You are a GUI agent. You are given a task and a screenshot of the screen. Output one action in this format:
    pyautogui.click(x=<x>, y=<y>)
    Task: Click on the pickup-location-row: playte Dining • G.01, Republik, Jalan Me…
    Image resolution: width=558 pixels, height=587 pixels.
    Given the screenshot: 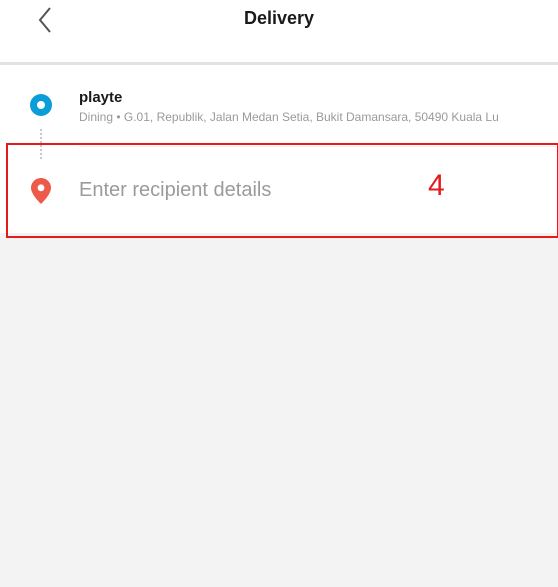 What is the action you would take?
    pyautogui.click(x=279, y=112)
    